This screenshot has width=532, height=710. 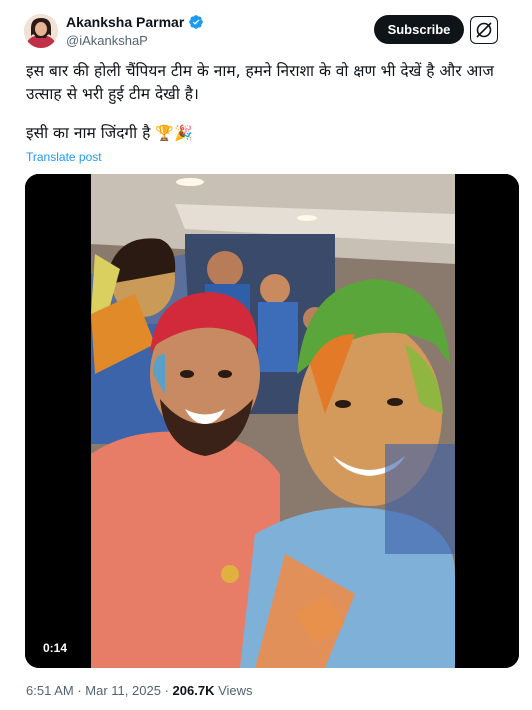 What do you see at coordinates (196, 22) in the screenshot?
I see `verified-badge-icon` at bounding box center [196, 22].